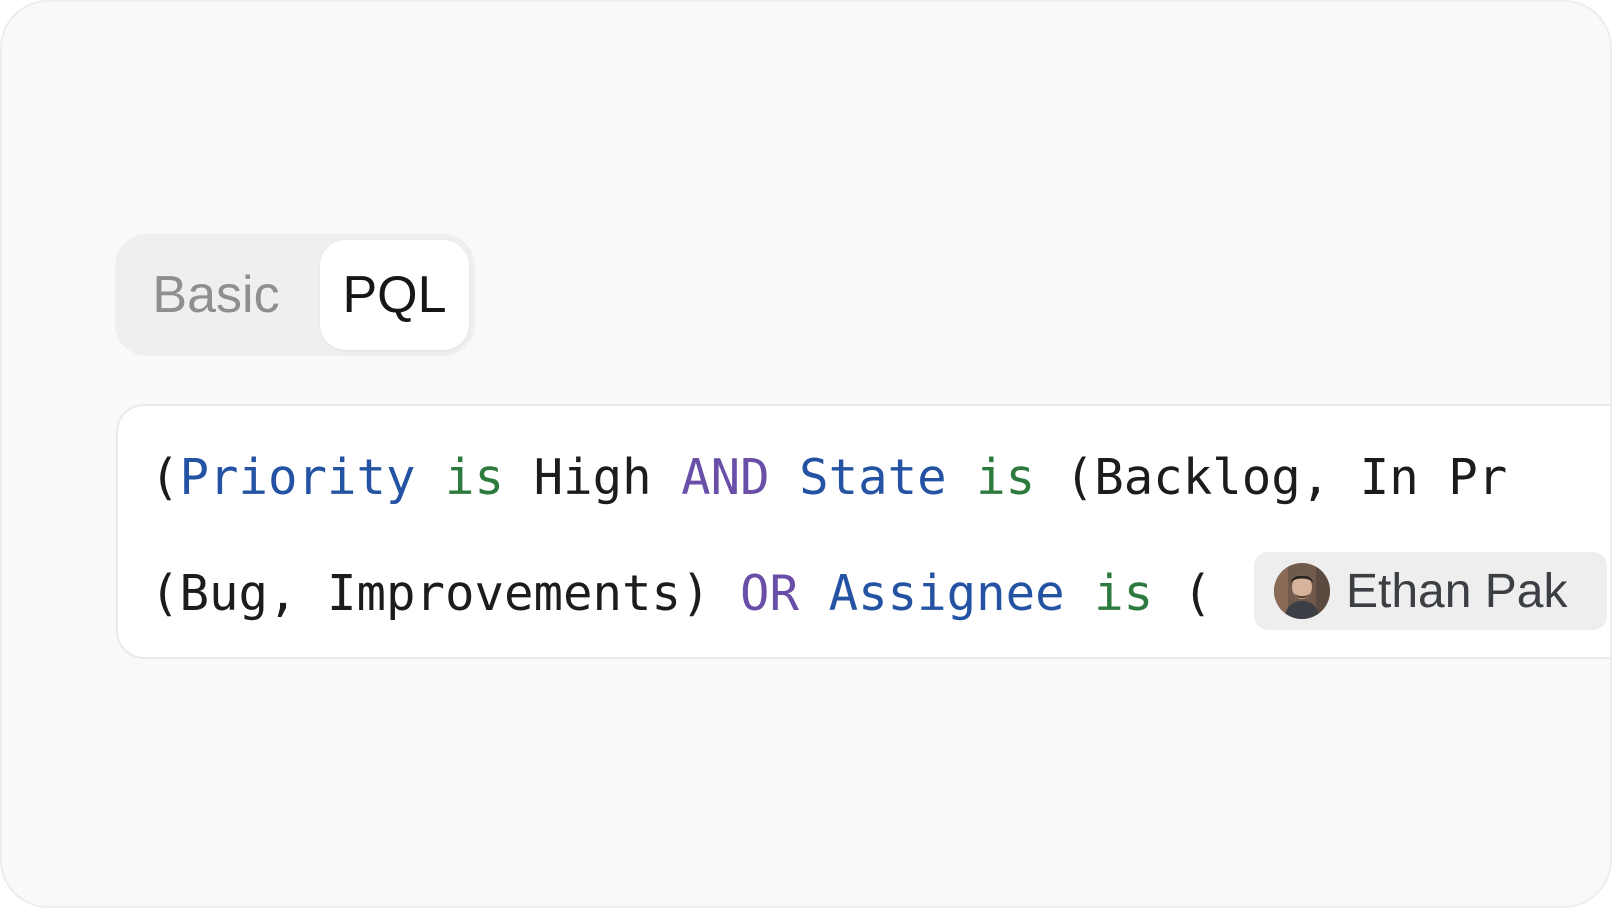 The image size is (1612, 908). What do you see at coordinates (946, 593) in the screenshot?
I see `field-assignee: Assignee` at bounding box center [946, 593].